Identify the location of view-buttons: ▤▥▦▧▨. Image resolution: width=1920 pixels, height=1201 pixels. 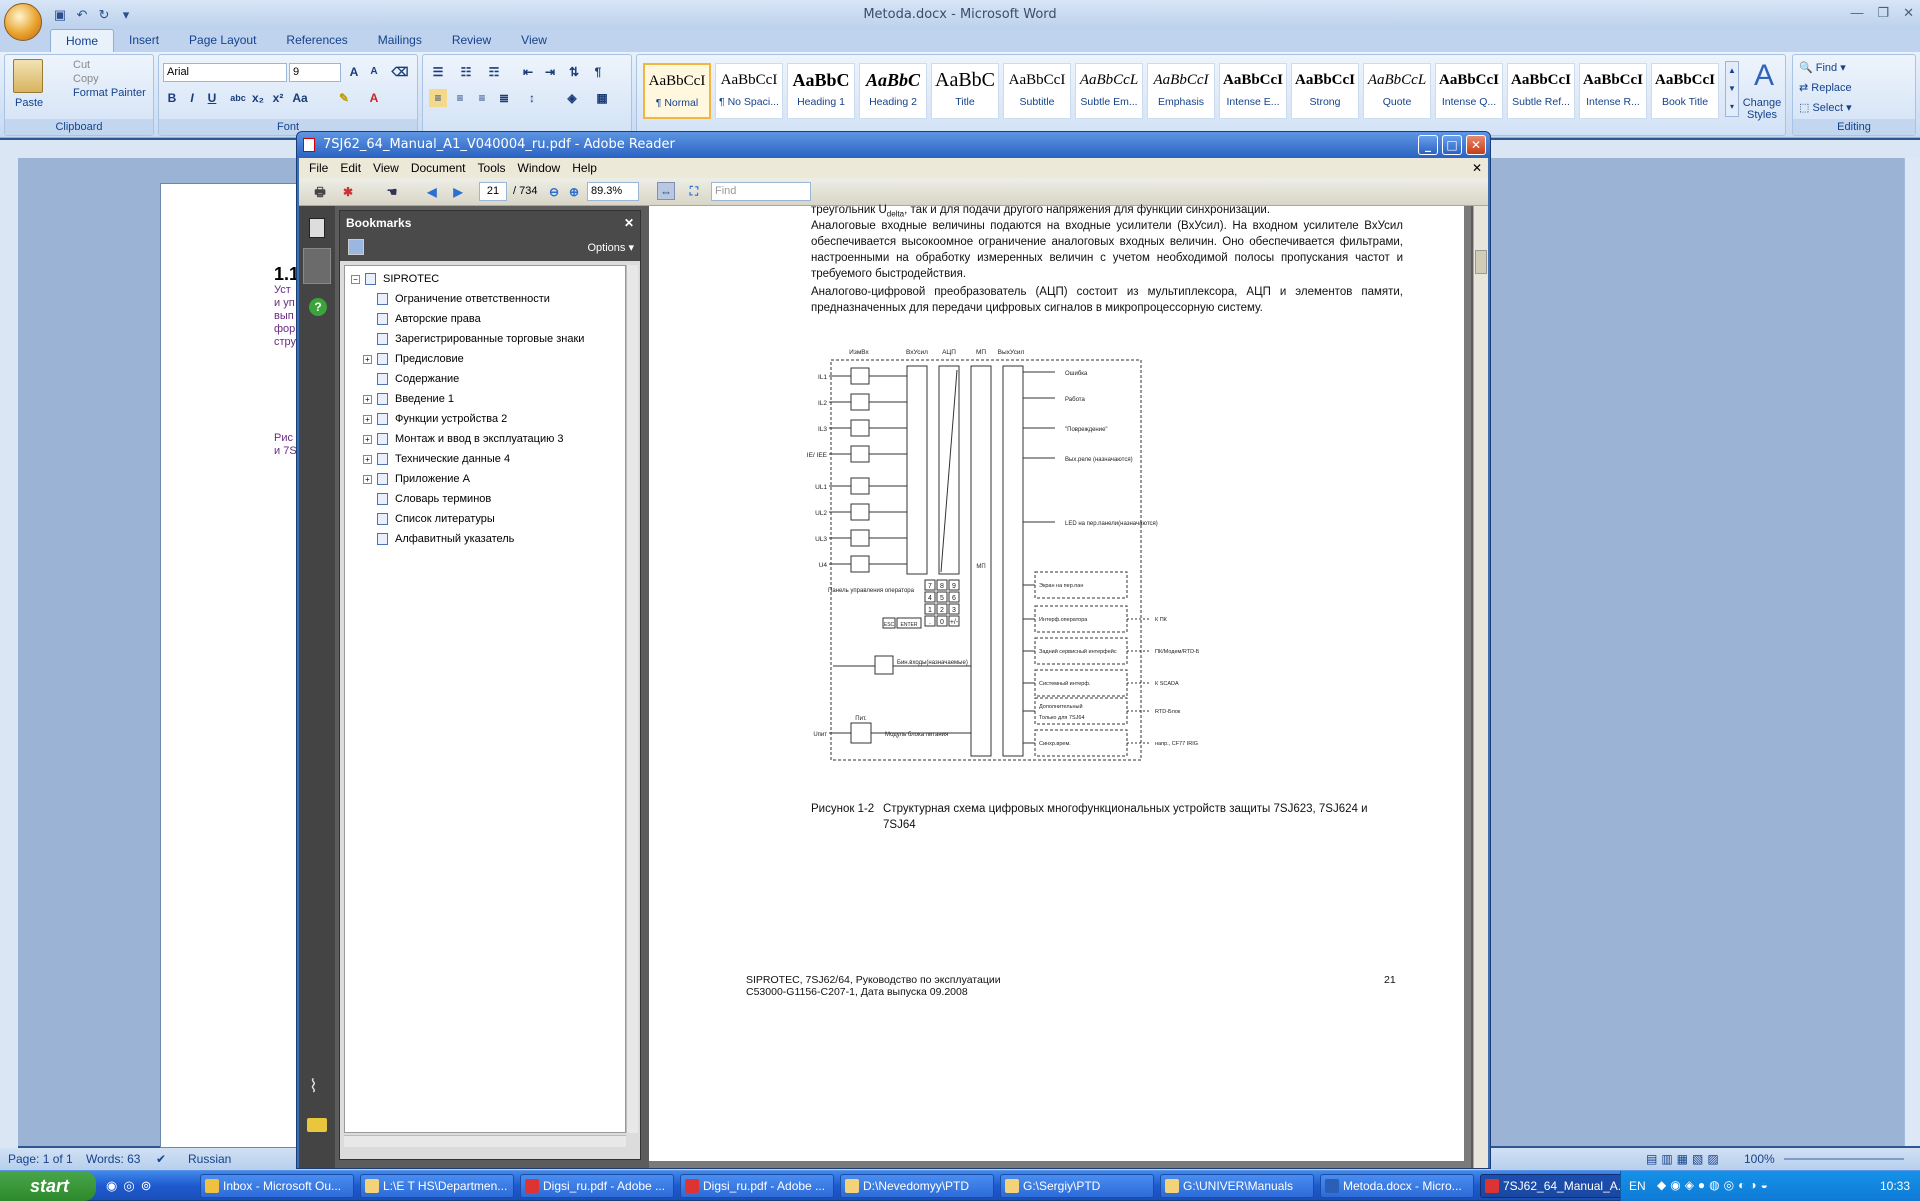
(1684, 1159).